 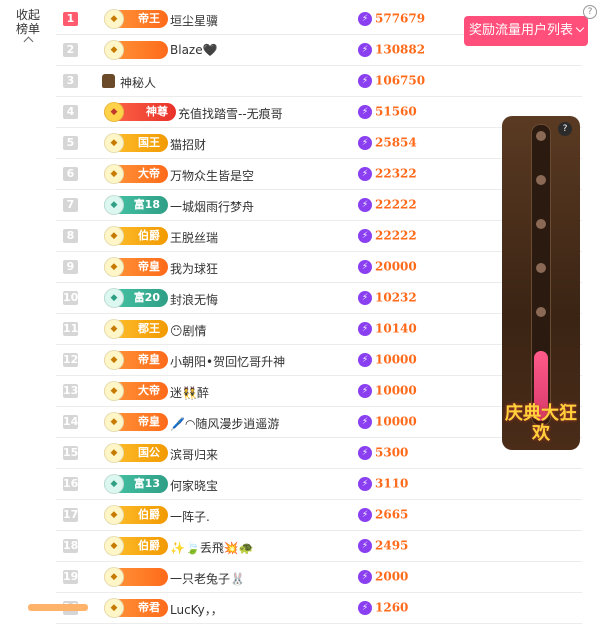 What do you see at coordinates (58, 607) in the screenshot?
I see `footer-bar` at bounding box center [58, 607].